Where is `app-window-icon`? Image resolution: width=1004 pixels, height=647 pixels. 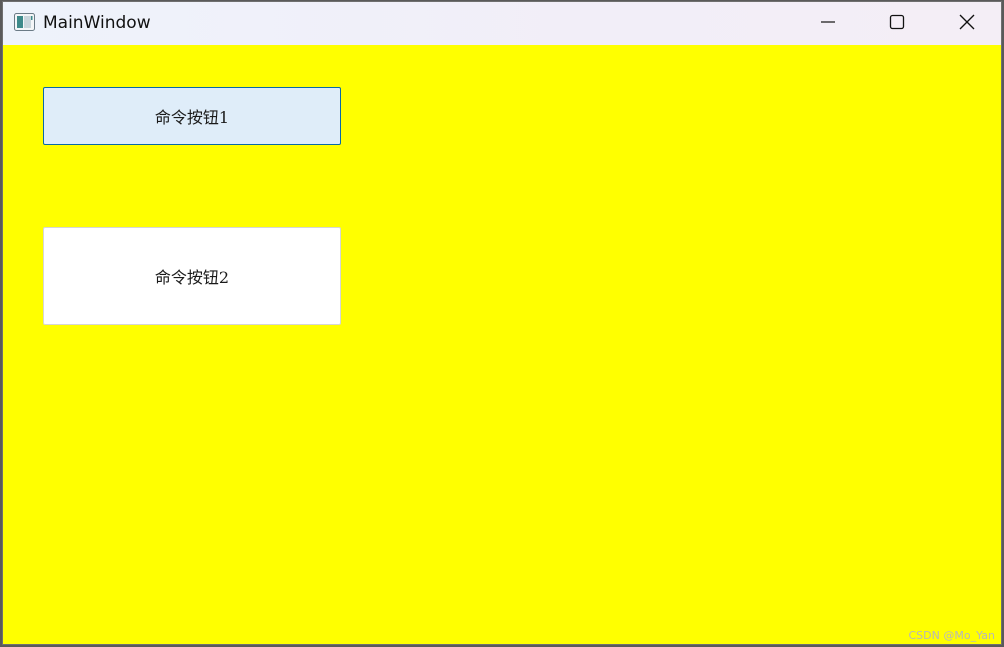
app-window-icon is located at coordinates (24, 22).